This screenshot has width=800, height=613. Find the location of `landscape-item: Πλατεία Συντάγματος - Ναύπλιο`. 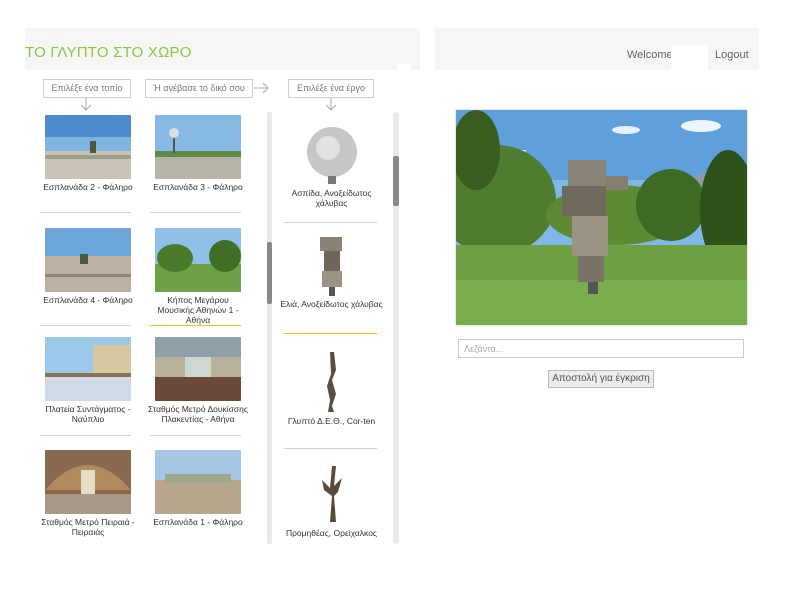

landscape-item: Πλατεία Συντάγματος - Ναύπλιο is located at coordinates (88, 380).